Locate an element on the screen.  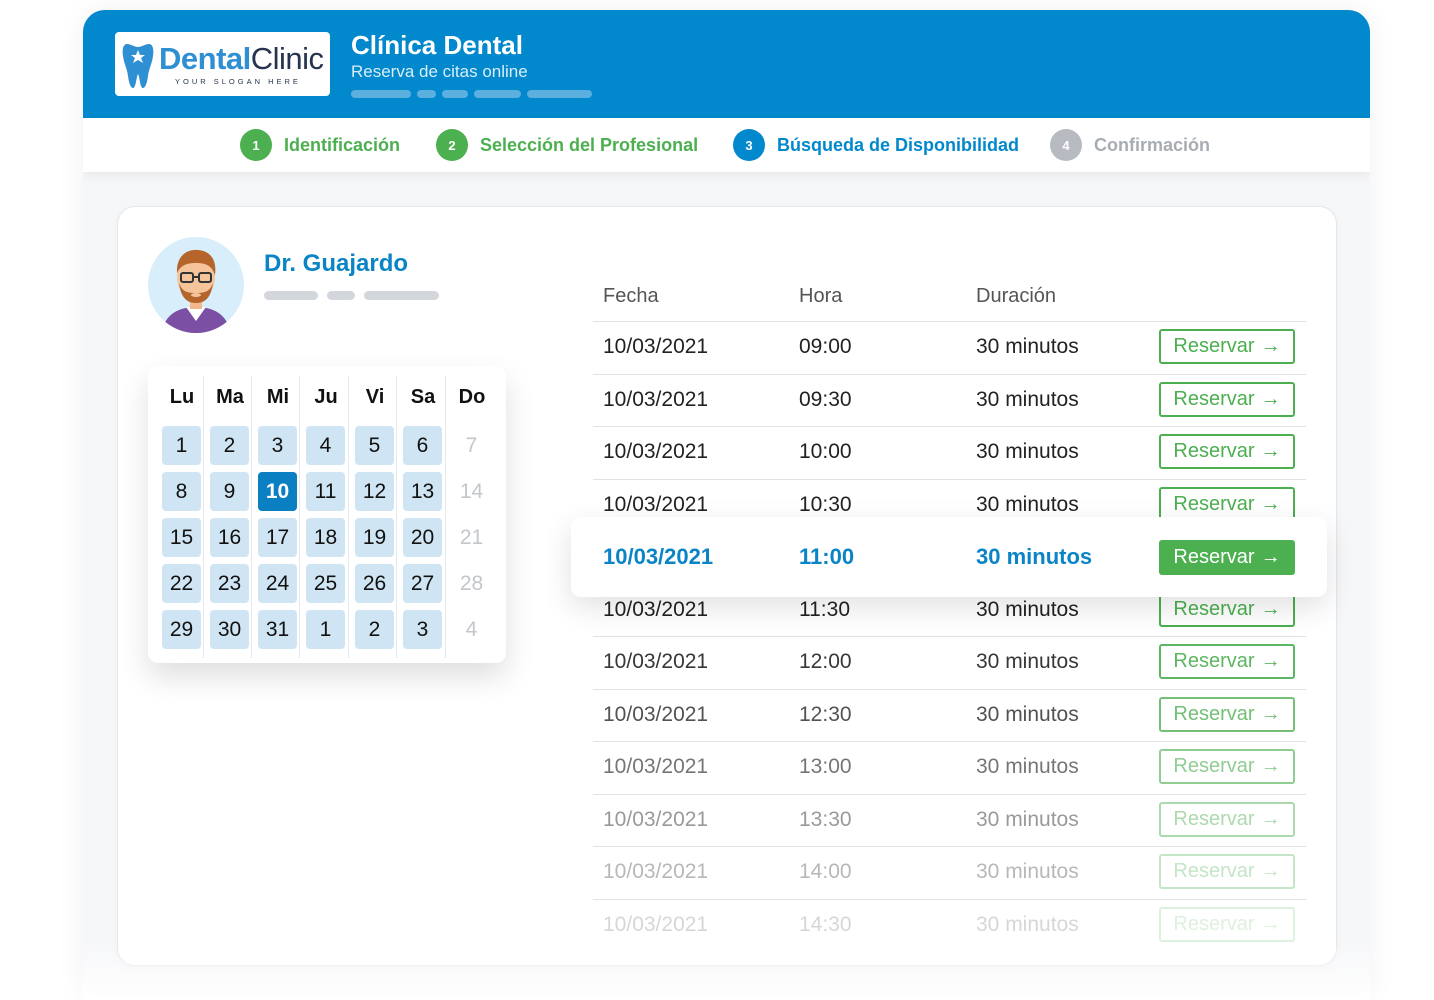
calendar-day: 31 is located at coordinates (277, 629).